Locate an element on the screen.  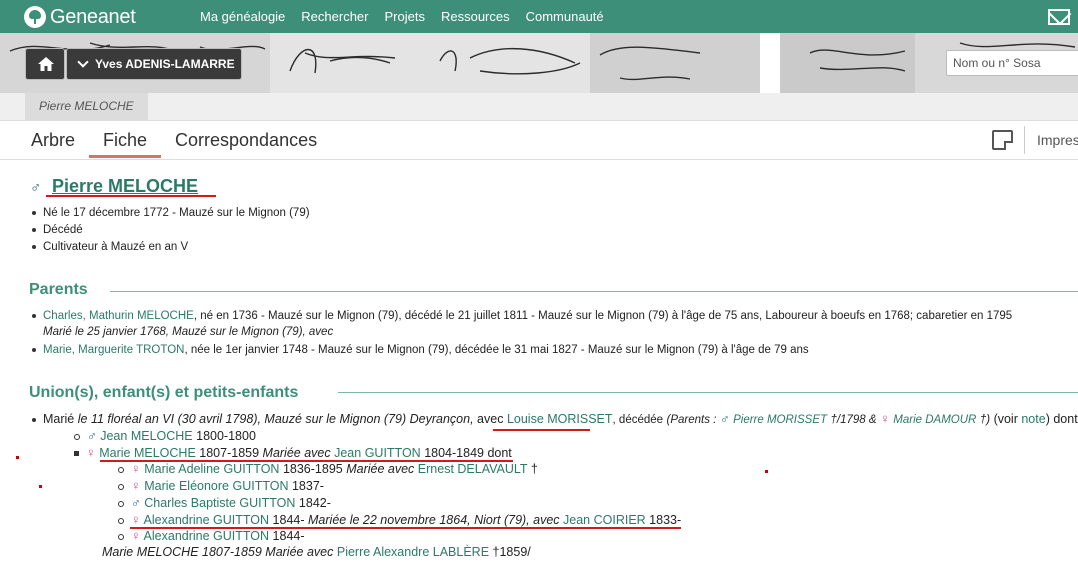
sosa-search-input: Nom ou n° Sosa is located at coordinates (1012, 63).